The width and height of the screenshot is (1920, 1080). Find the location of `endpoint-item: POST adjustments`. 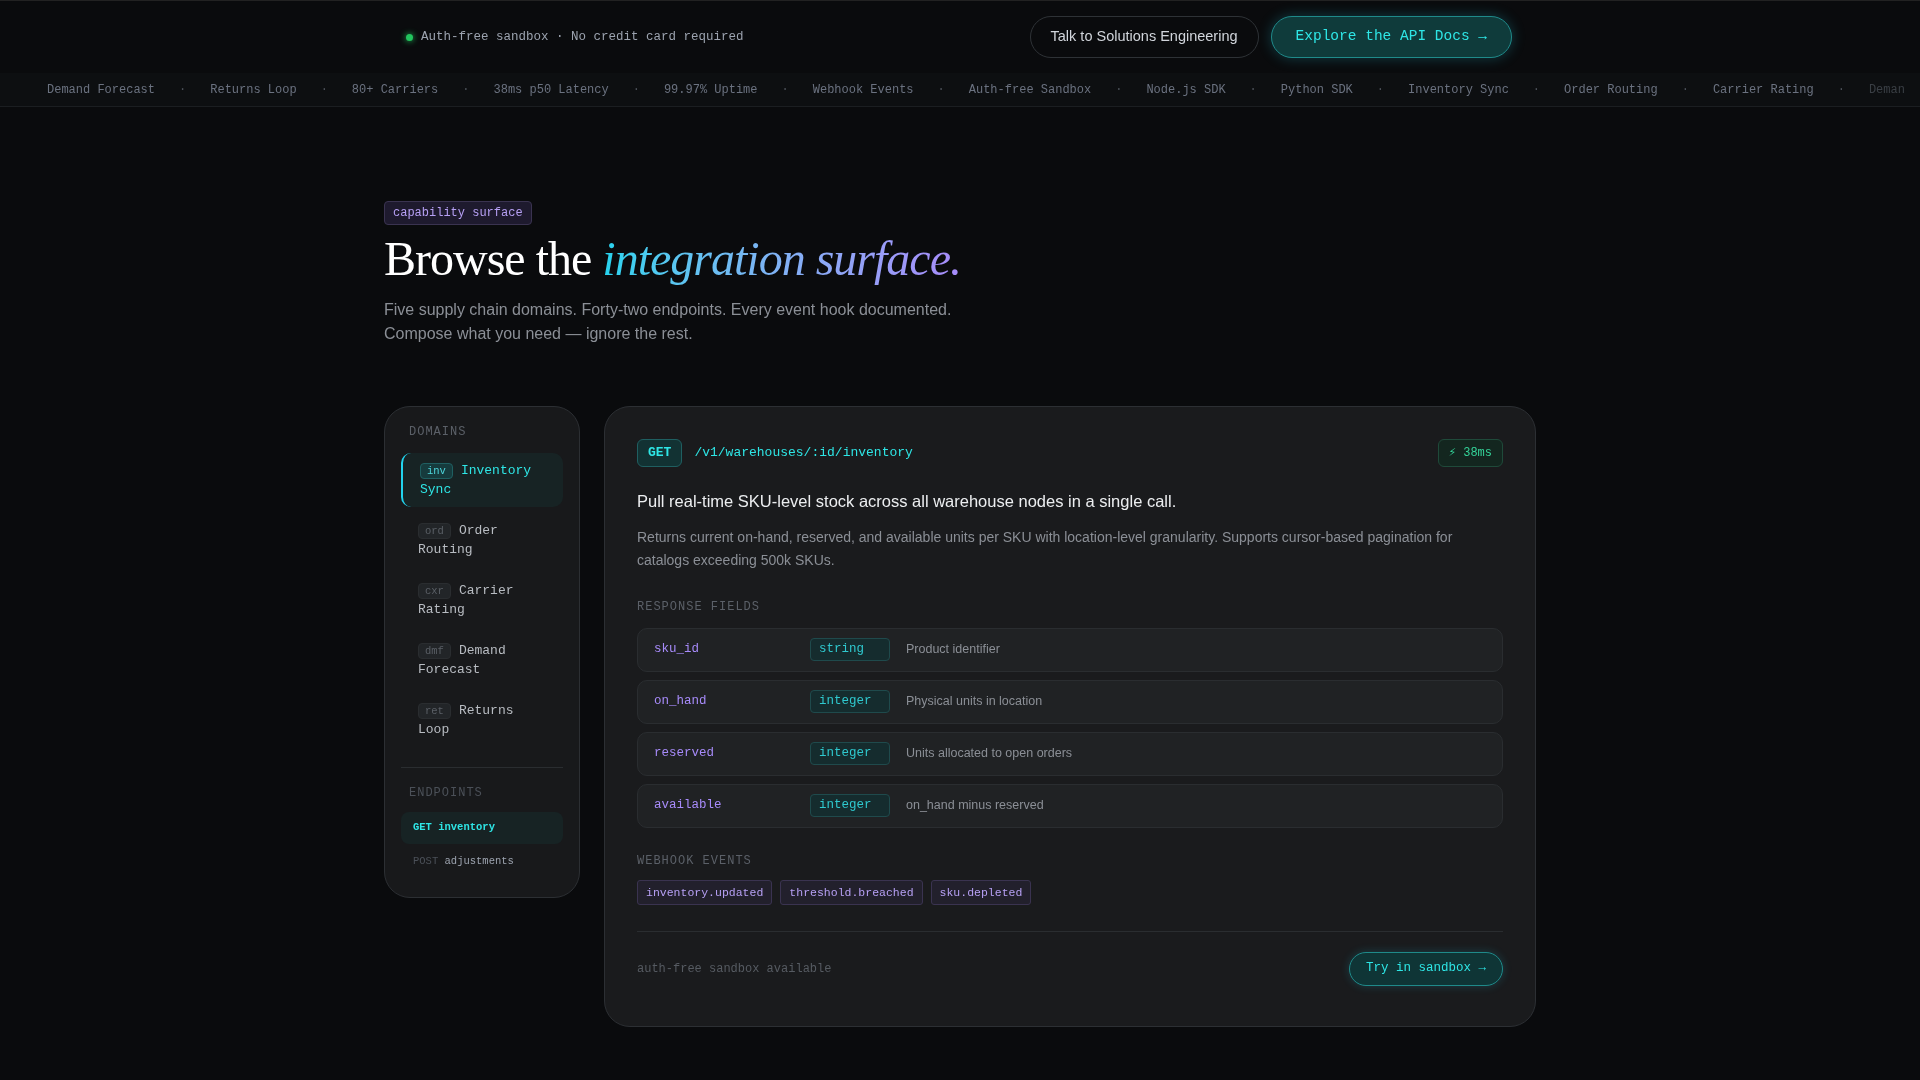

endpoint-item: POST adjustments is located at coordinates (482, 861).